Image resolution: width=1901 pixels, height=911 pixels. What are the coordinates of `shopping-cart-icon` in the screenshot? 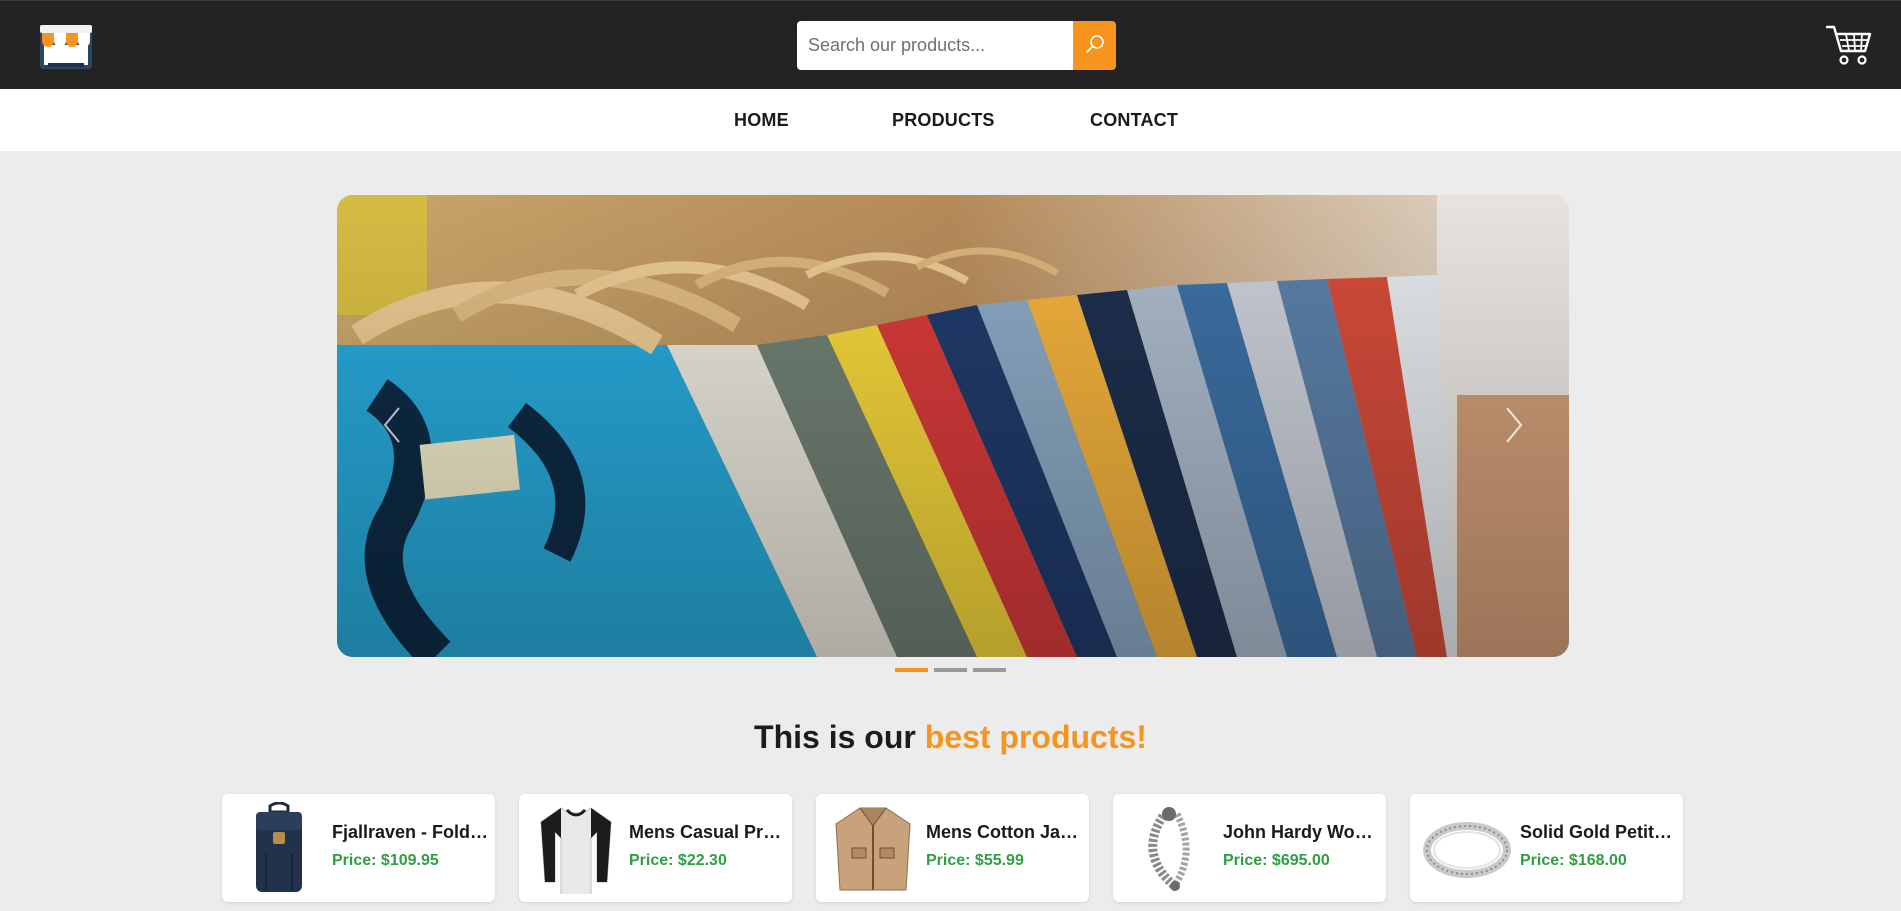 It's located at (1848, 45).